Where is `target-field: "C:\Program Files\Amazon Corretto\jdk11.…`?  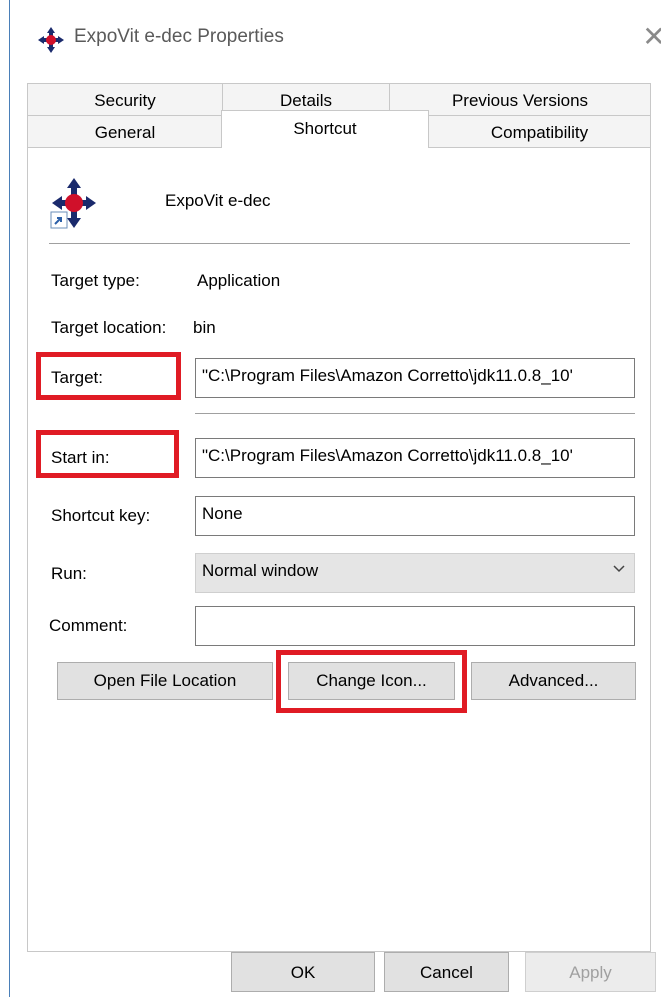 target-field: "C:\Program Files\Amazon Corretto\jdk11.… is located at coordinates (415, 378).